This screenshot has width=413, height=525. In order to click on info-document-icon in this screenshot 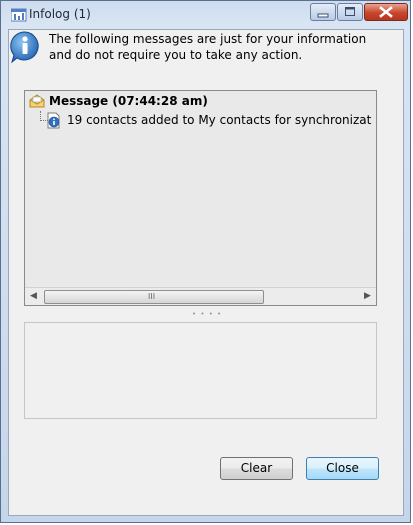, I will do `click(53, 120)`.